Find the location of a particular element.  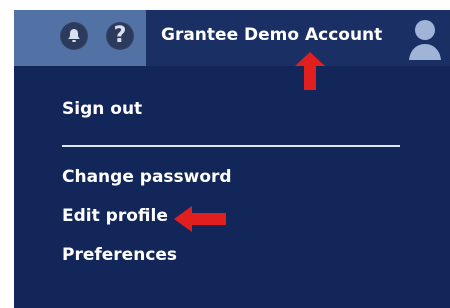

sign-out-link: Sign out is located at coordinates (102, 109).